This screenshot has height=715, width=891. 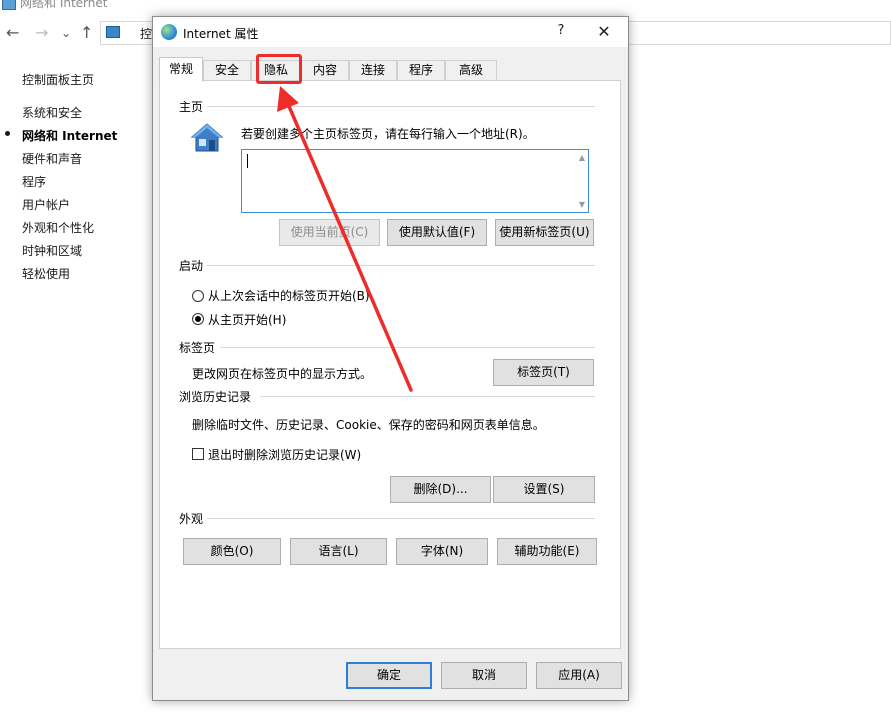 What do you see at coordinates (227, 70) in the screenshot?
I see `tab-security: 安全` at bounding box center [227, 70].